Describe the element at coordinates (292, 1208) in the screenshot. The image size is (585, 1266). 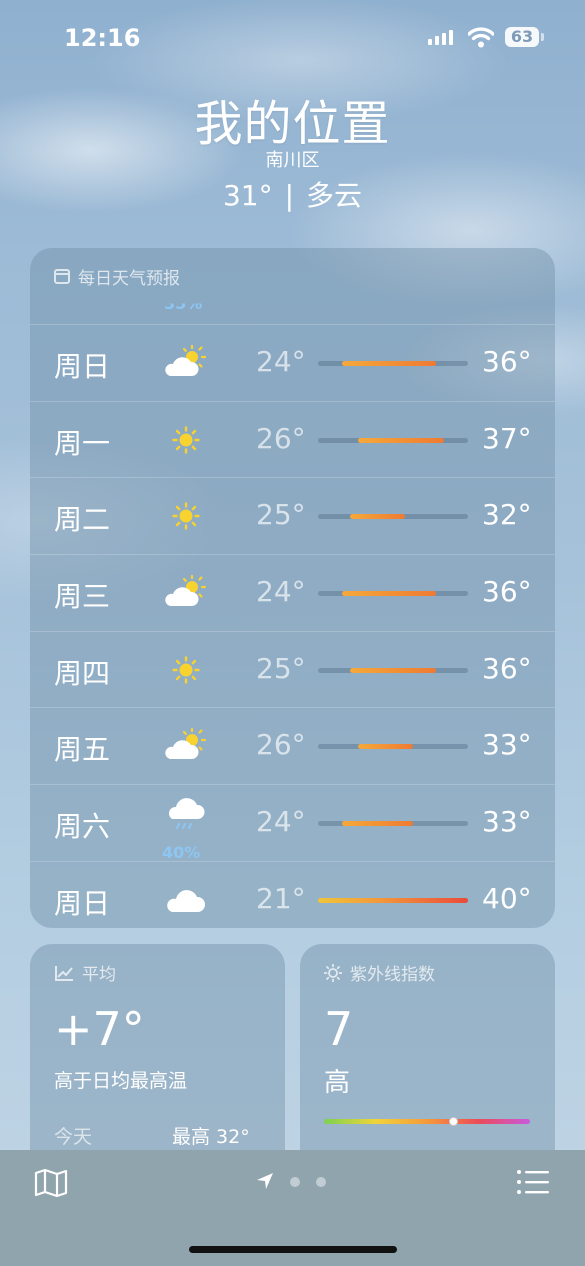
I see `bottom-toolbar` at that location.